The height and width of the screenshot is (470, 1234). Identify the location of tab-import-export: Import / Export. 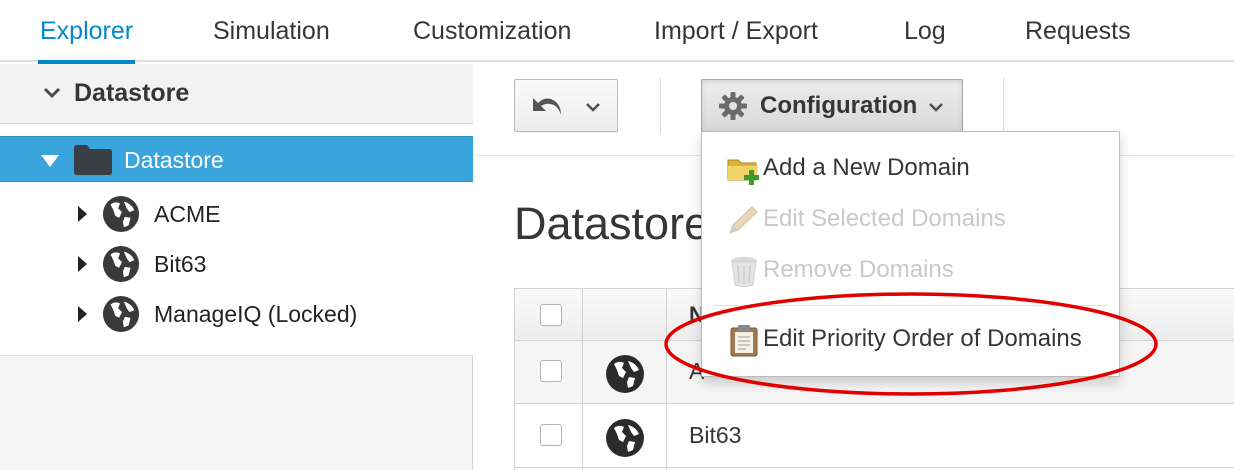
(736, 31).